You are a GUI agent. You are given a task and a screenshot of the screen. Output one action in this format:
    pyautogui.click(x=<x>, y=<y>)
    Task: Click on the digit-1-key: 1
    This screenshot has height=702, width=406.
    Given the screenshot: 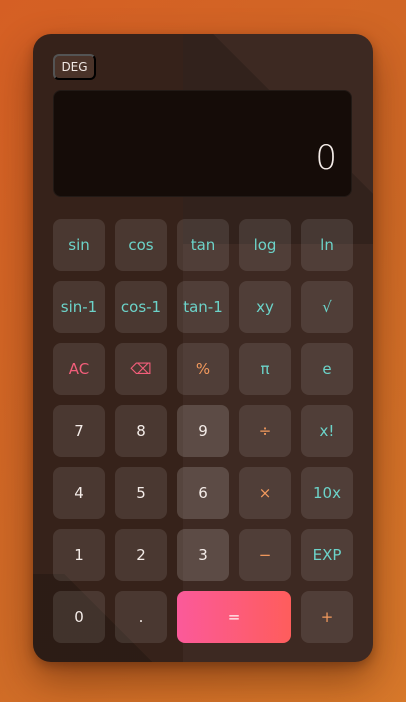 What is the action you would take?
    pyautogui.click(x=79, y=555)
    